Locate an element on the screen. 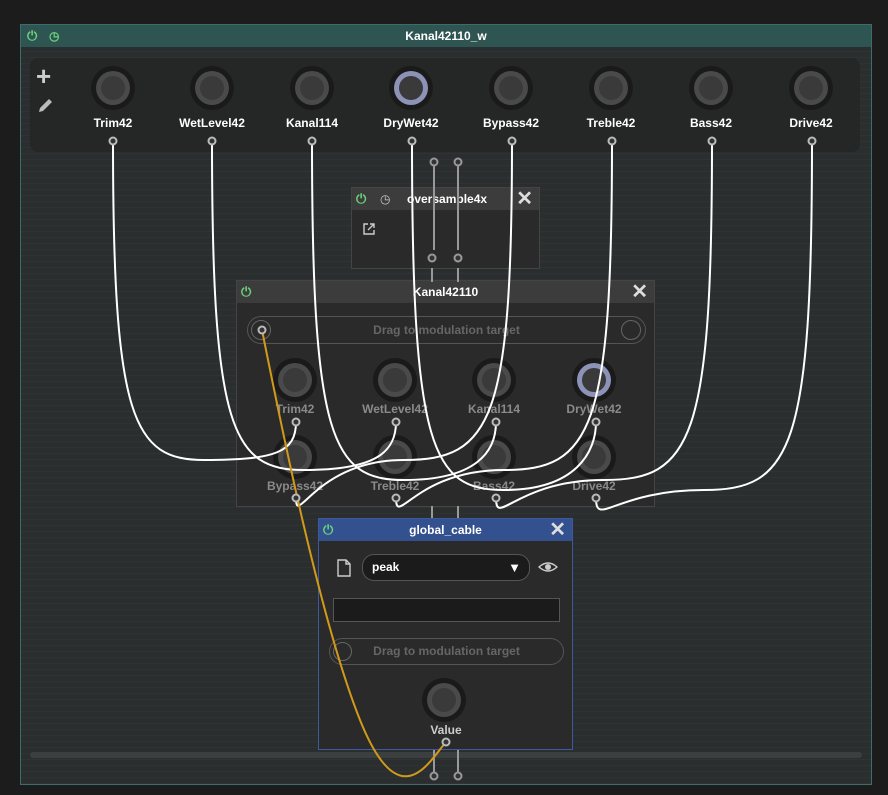 This screenshot has width=888, height=795. knob-label: Drive42 is located at coordinates (811, 123).